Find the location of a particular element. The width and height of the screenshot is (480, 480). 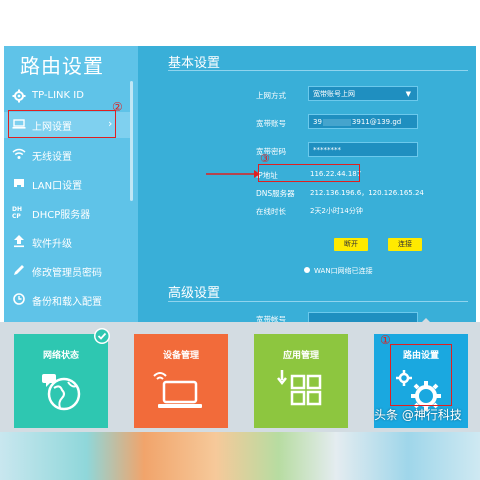

pencil-icon is located at coordinates (19, 270).